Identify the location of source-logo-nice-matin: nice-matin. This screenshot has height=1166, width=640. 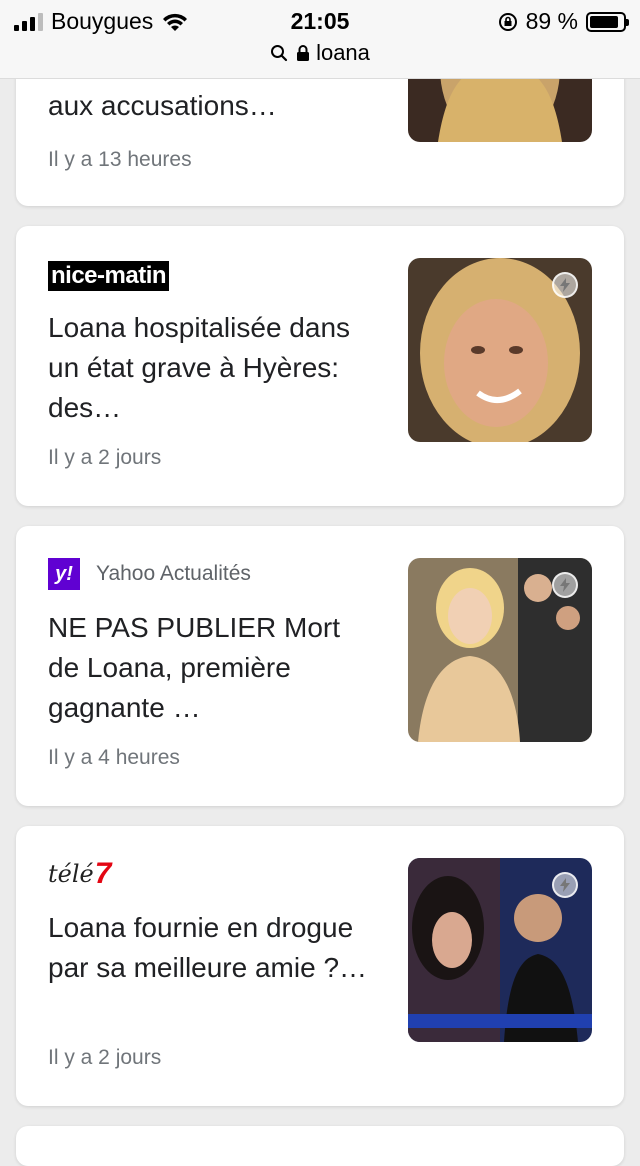
(109, 276).